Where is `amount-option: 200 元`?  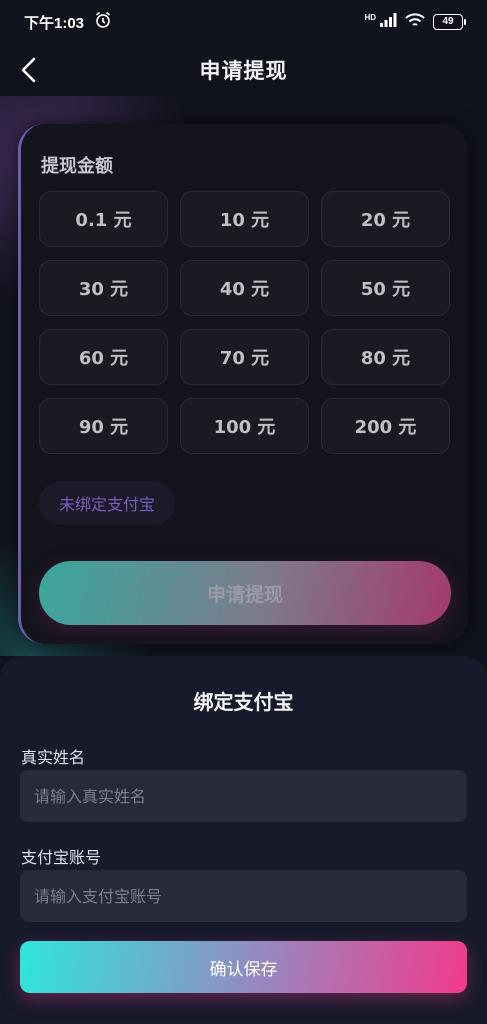
amount-option: 200 元 is located at coordinates (385, 426).